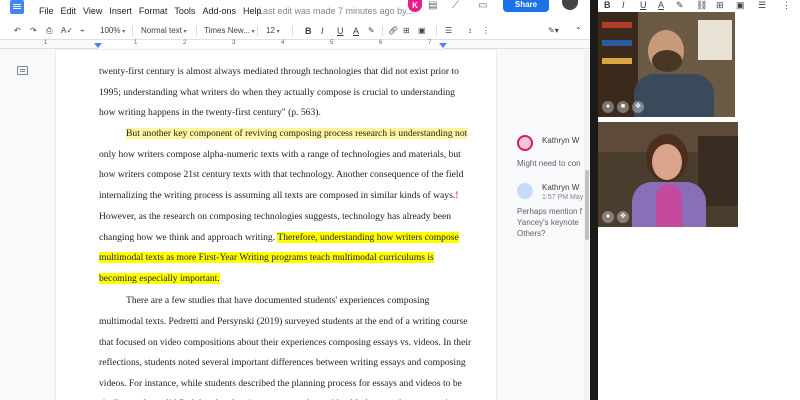  I want to click on paint-format-icon: ⌁, so click(82, 31).